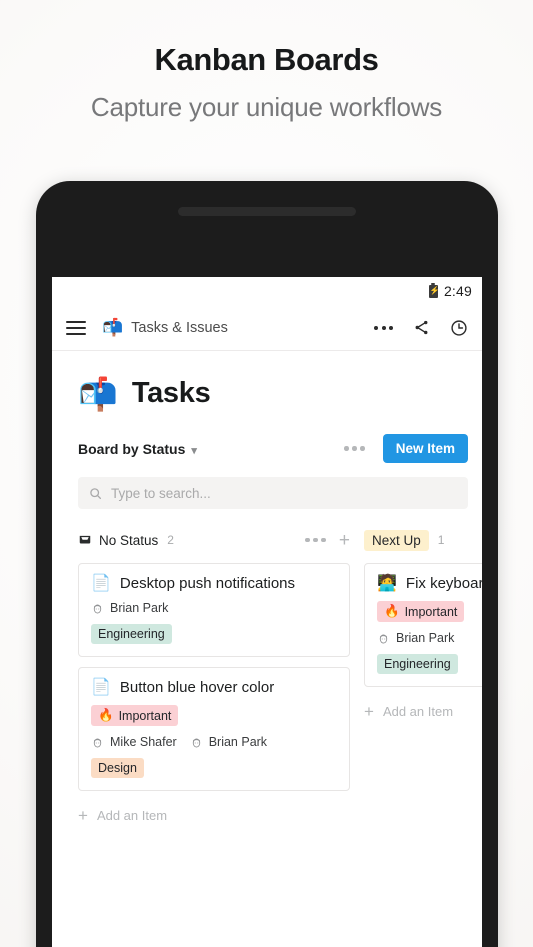 This screenshot has width=533, height=947. What do you see at coordinates (421, 327) in the screenshot?
I see `share-icon` at bounding box center [421, 327].